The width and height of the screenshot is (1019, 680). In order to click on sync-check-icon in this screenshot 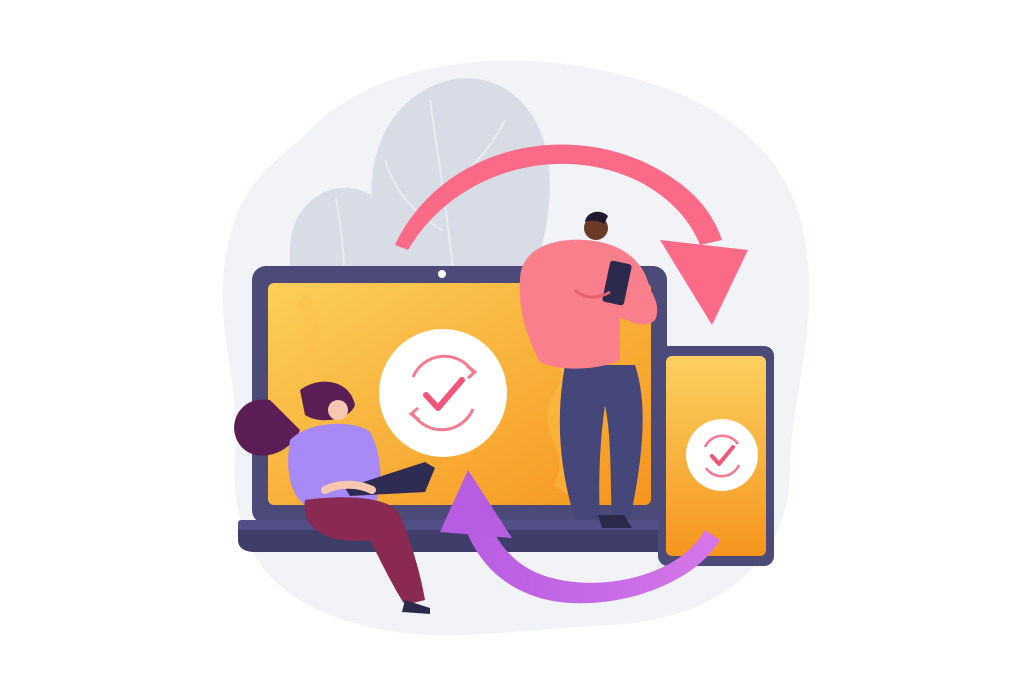, I will do `click(443, 393)`.